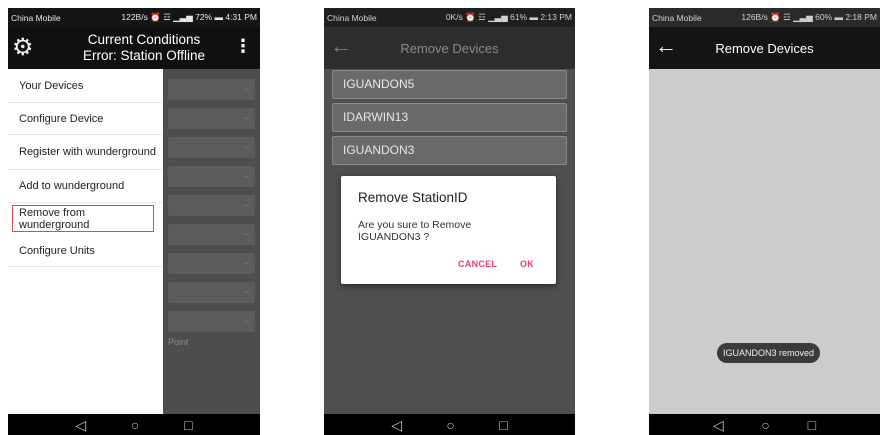 The image size is (880, 435). What do you see at coordinates (508, 17) in the screenshot?
I see `status-indicators: 0K/s ⏰ ☲ ▁▃▅ 61% ▬ 2:13 PM` at bounding box center [508, 17].